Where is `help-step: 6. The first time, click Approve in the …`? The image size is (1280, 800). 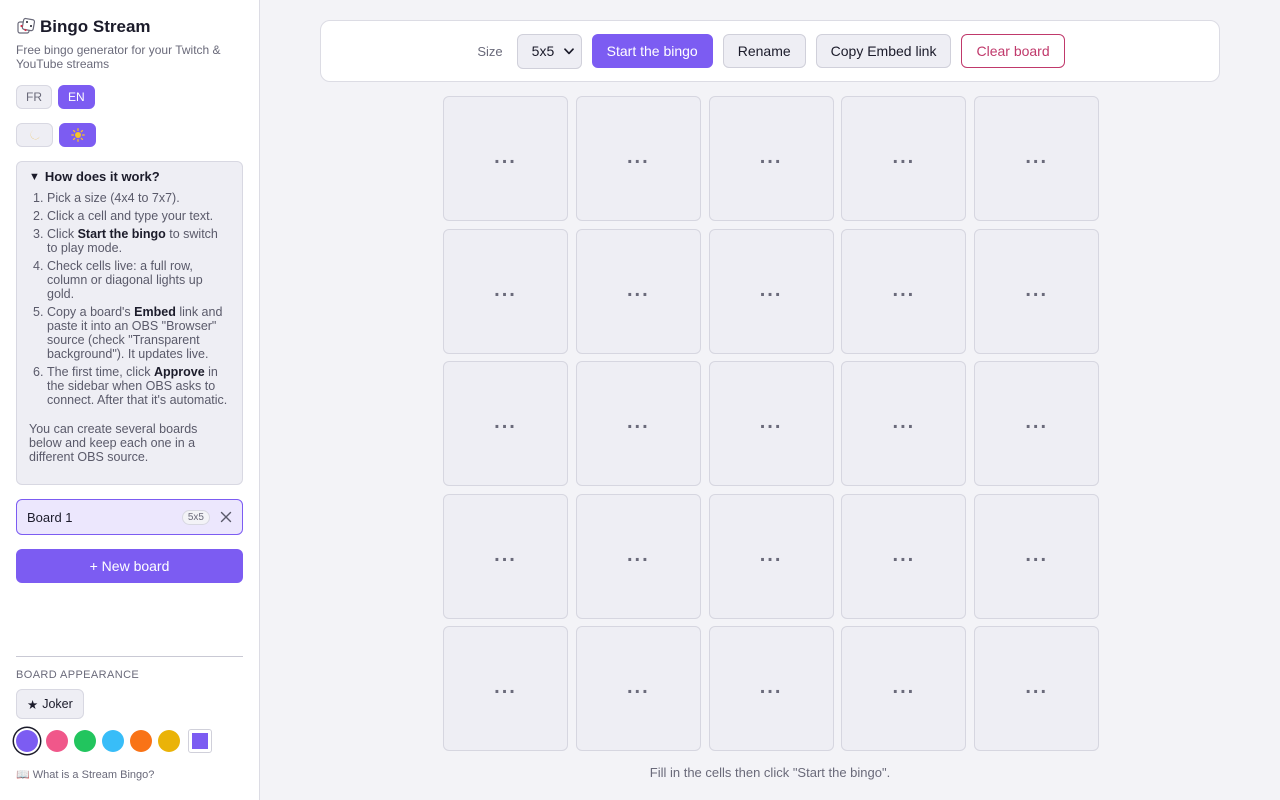
help-step: 6. The first time, click Approve in the … is located at coordinates (130, 386).